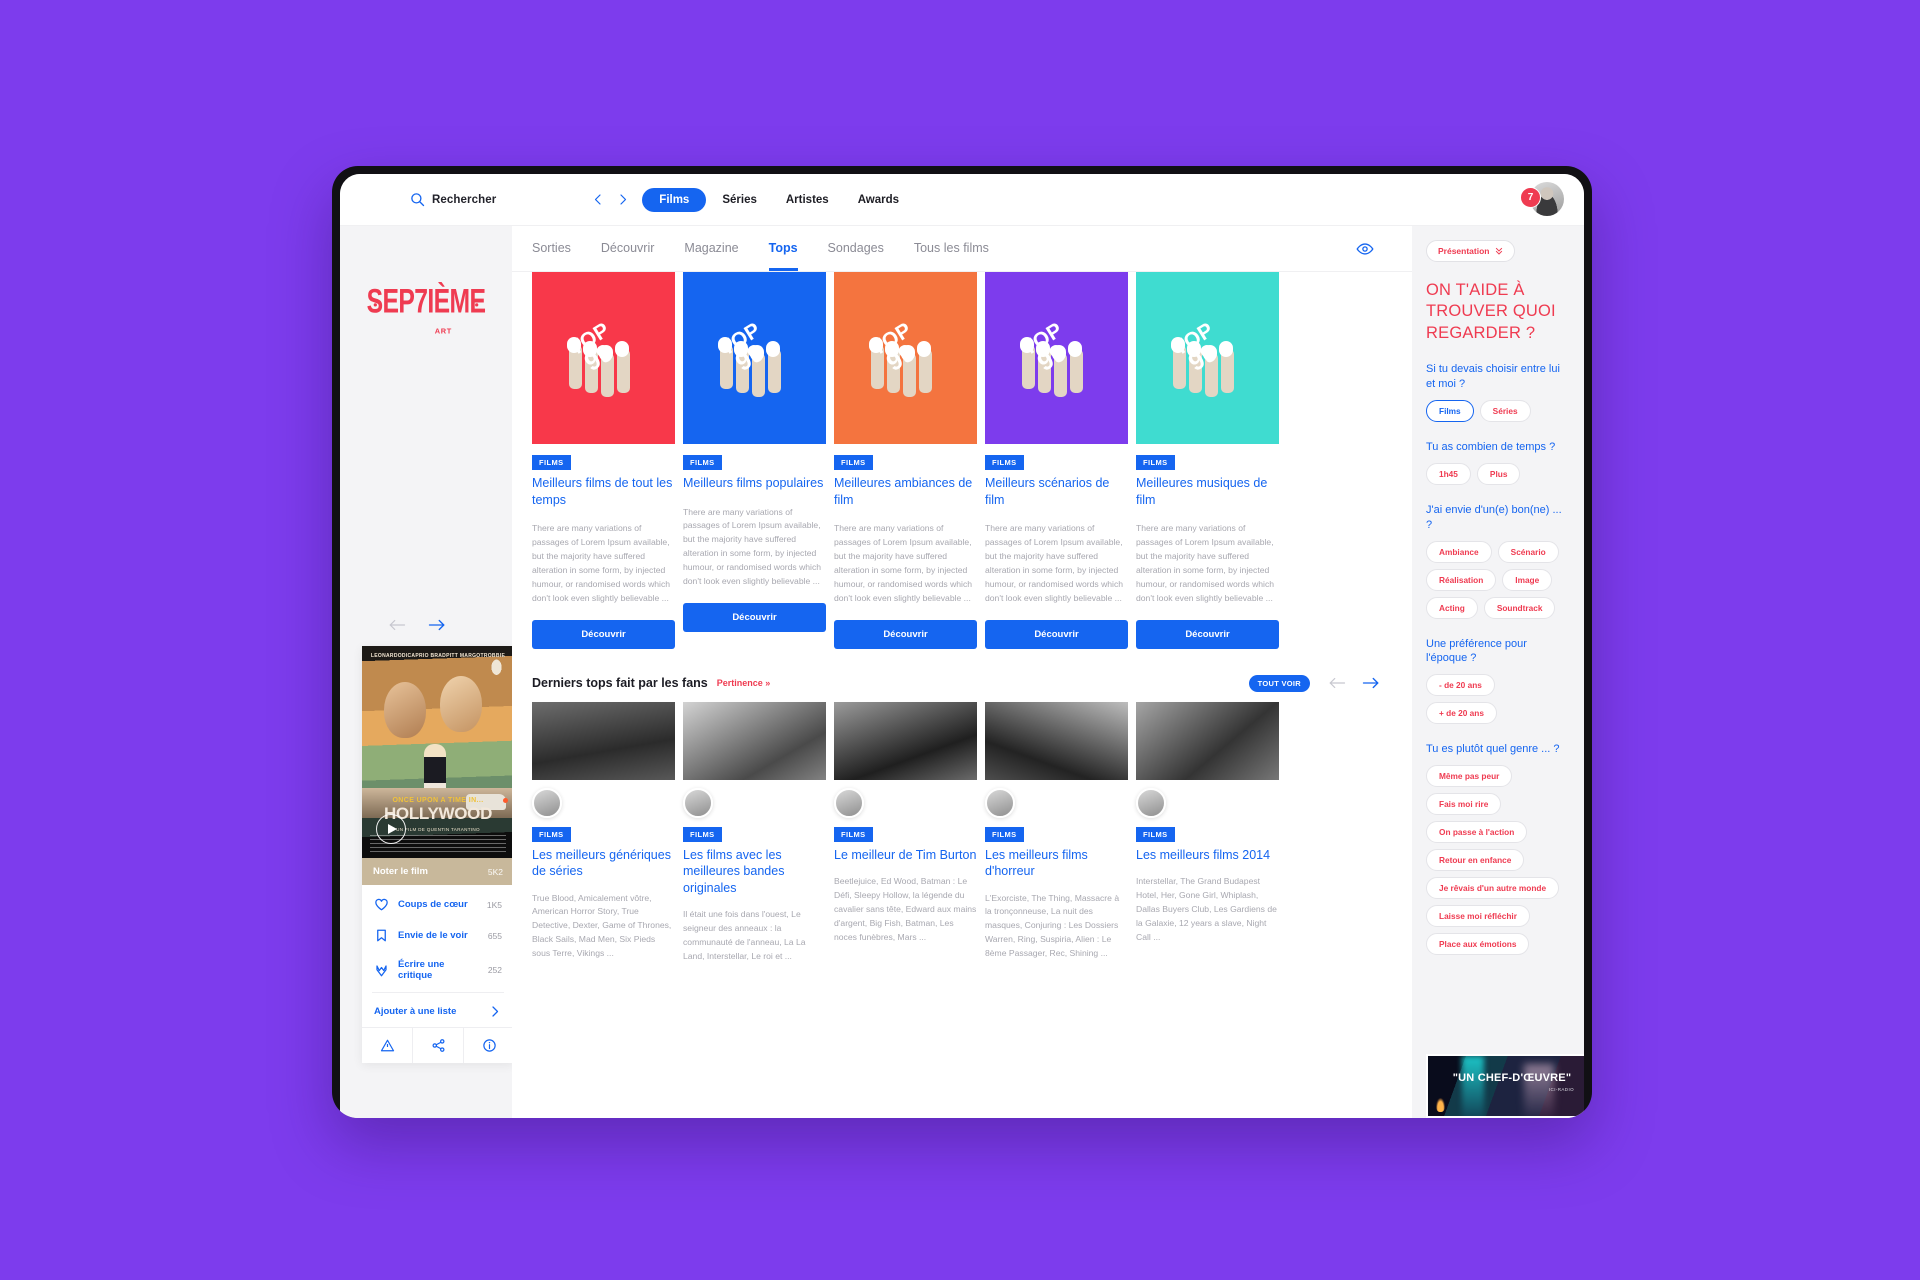 This screenshot has height=1280, width=1920. I want to click on notification-badge: 7, so click(1530, 197).